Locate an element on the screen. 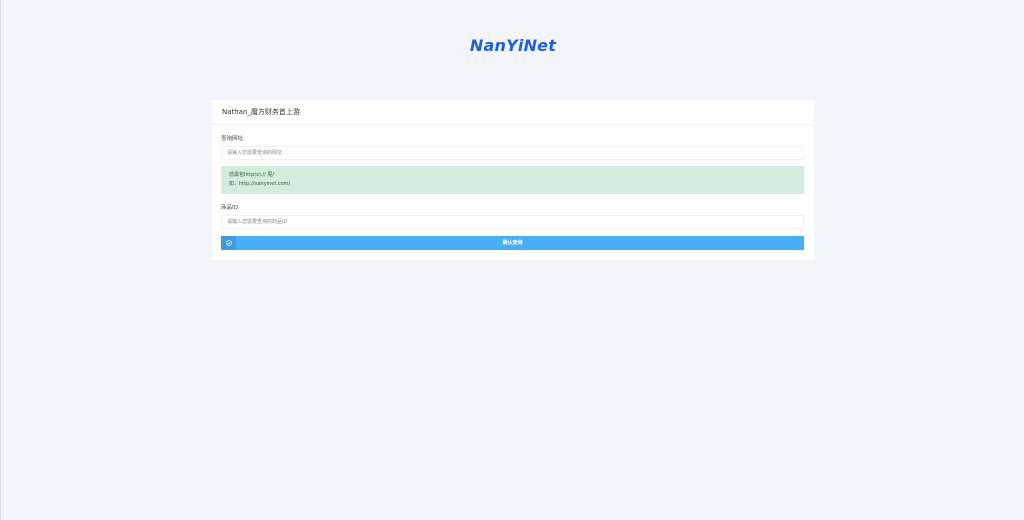  product-id-input is located at coordinates (512, 222).